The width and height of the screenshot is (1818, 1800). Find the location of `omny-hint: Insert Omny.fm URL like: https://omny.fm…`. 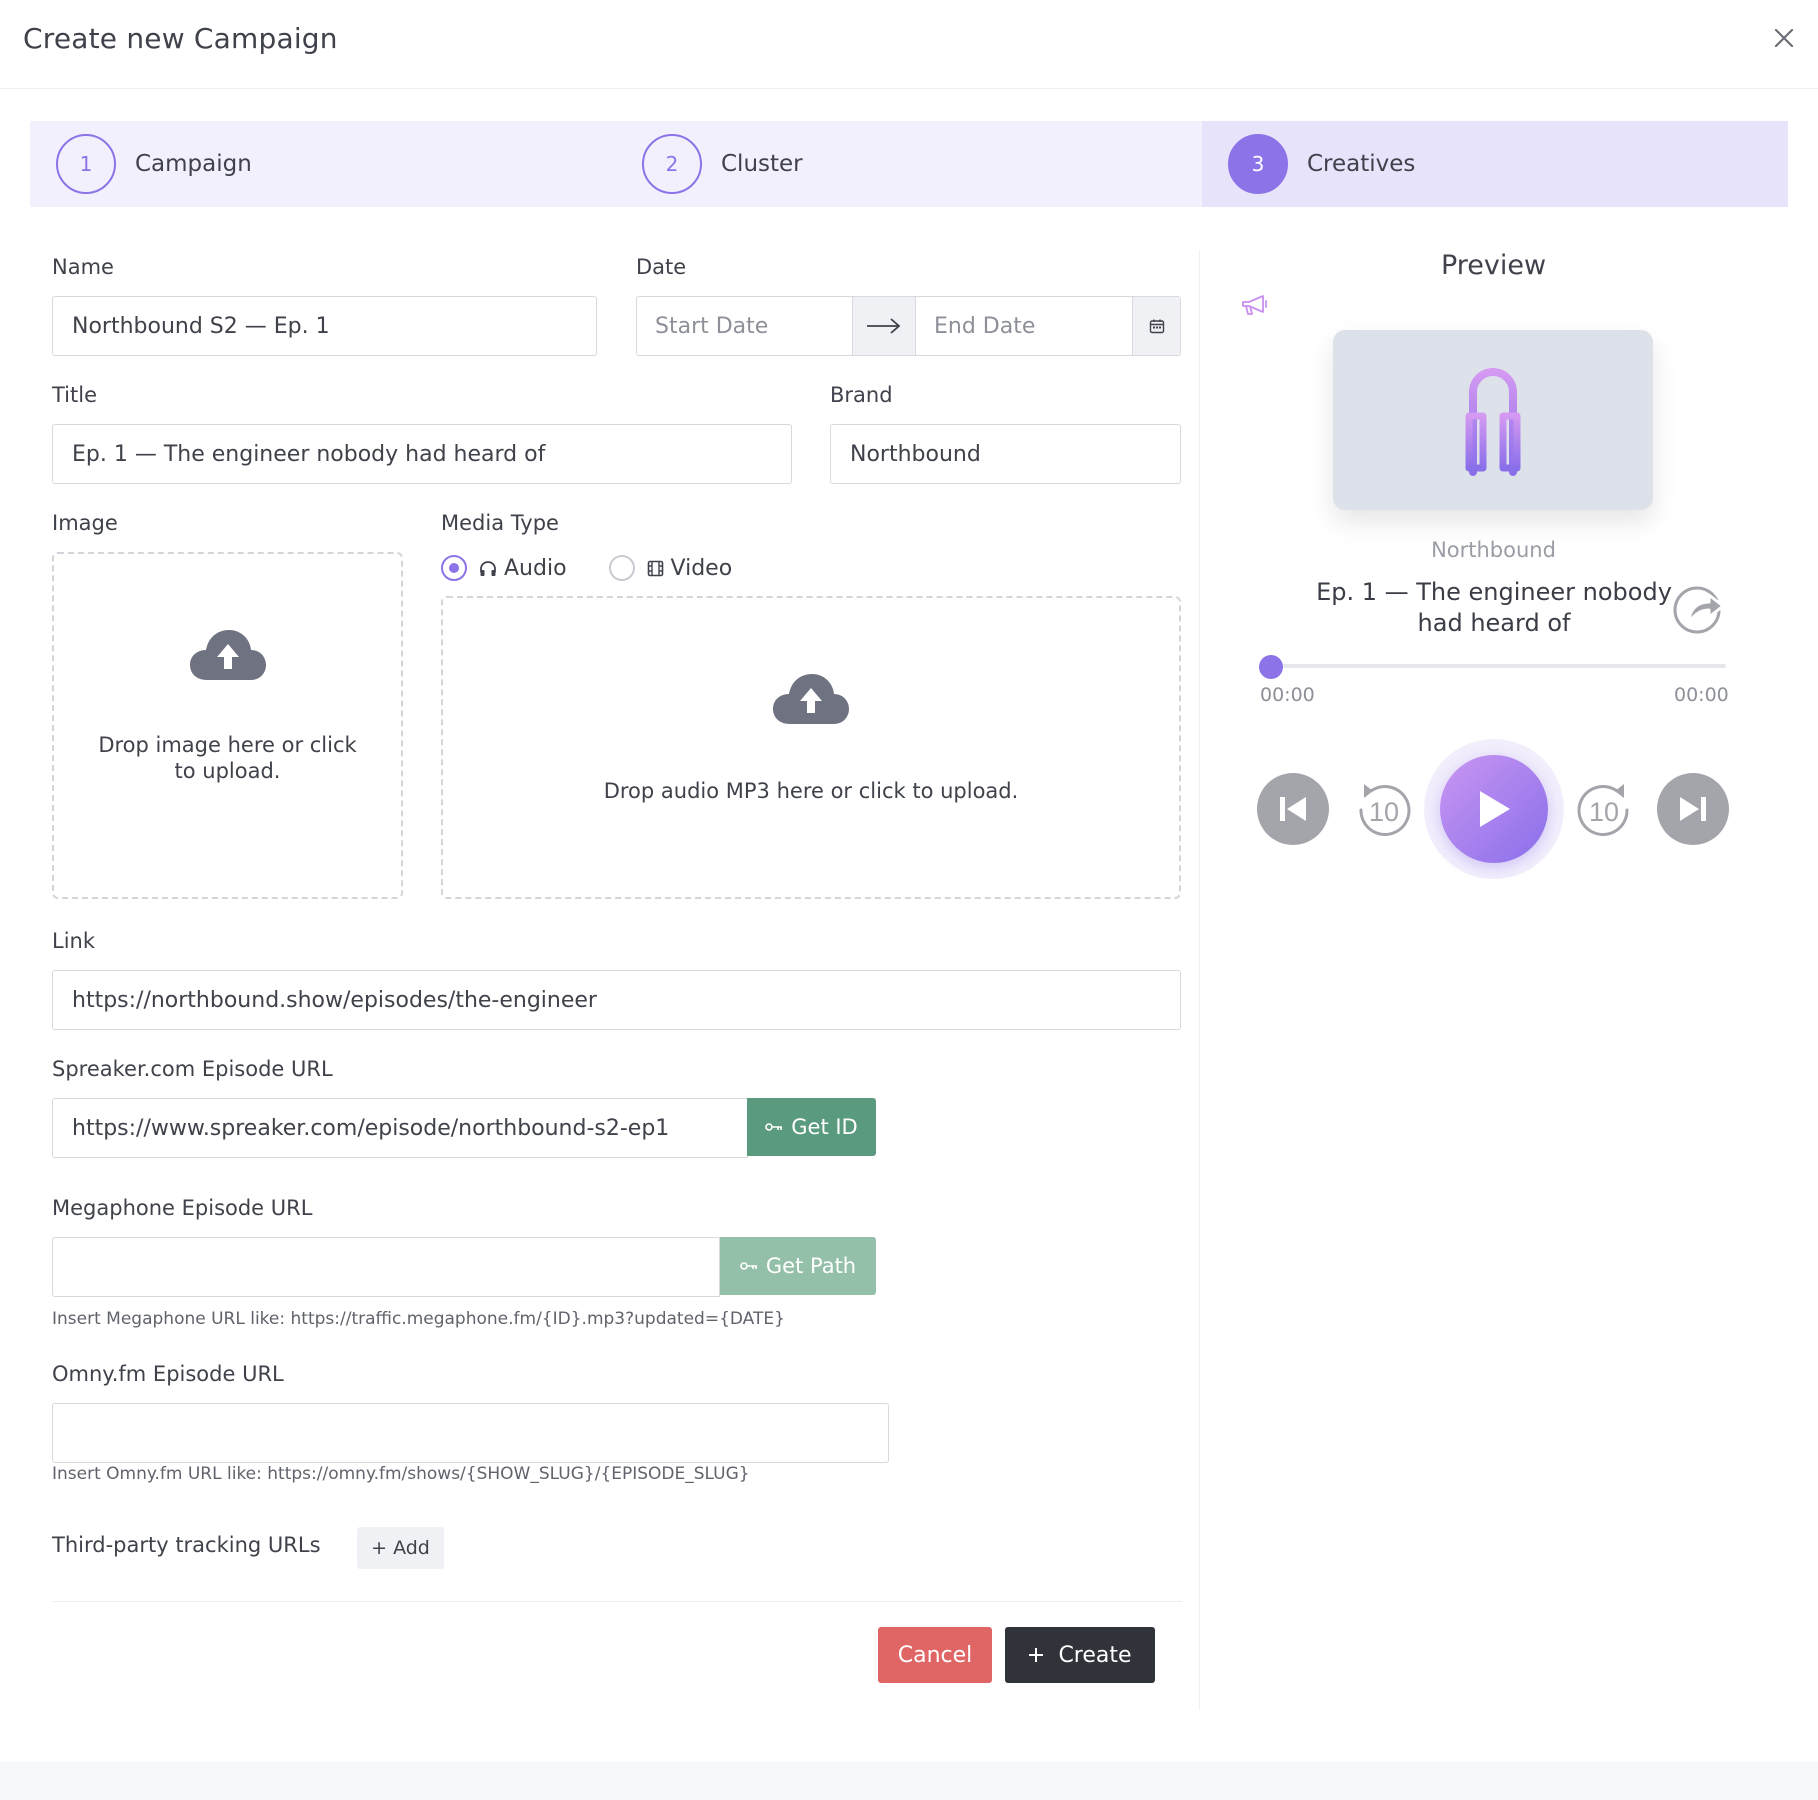

omny-hint: Insert Omny.fm URL like: https://omny.fm… is located at coordinates (401, 1474).